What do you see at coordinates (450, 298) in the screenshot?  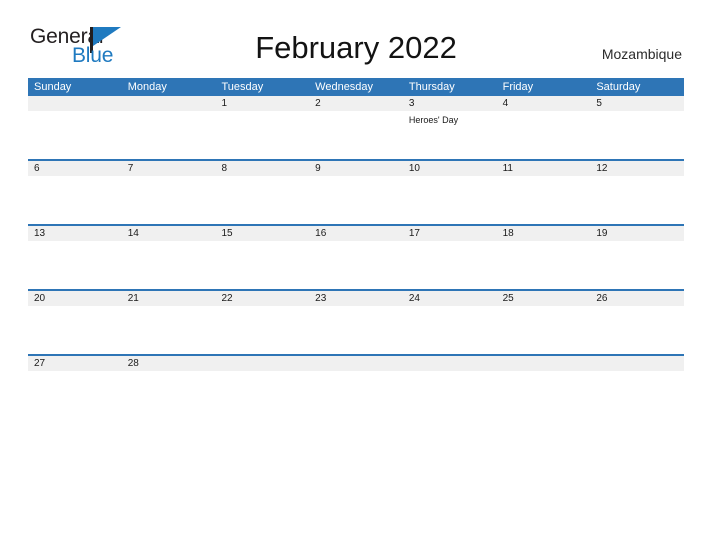 I see `day-number: 24` at bounding box center [450, 298].